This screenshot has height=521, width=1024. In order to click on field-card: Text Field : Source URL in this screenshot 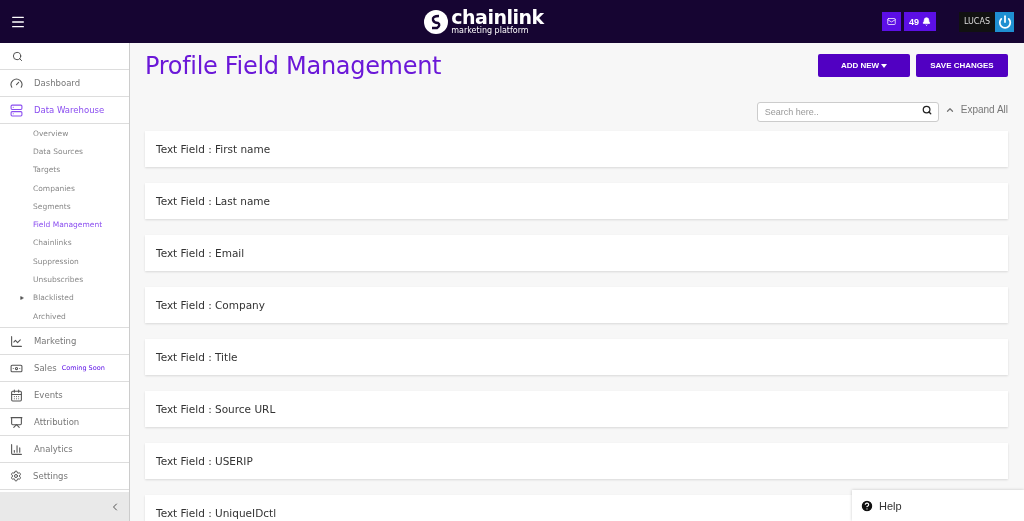, I will do `click(576, 409)`.